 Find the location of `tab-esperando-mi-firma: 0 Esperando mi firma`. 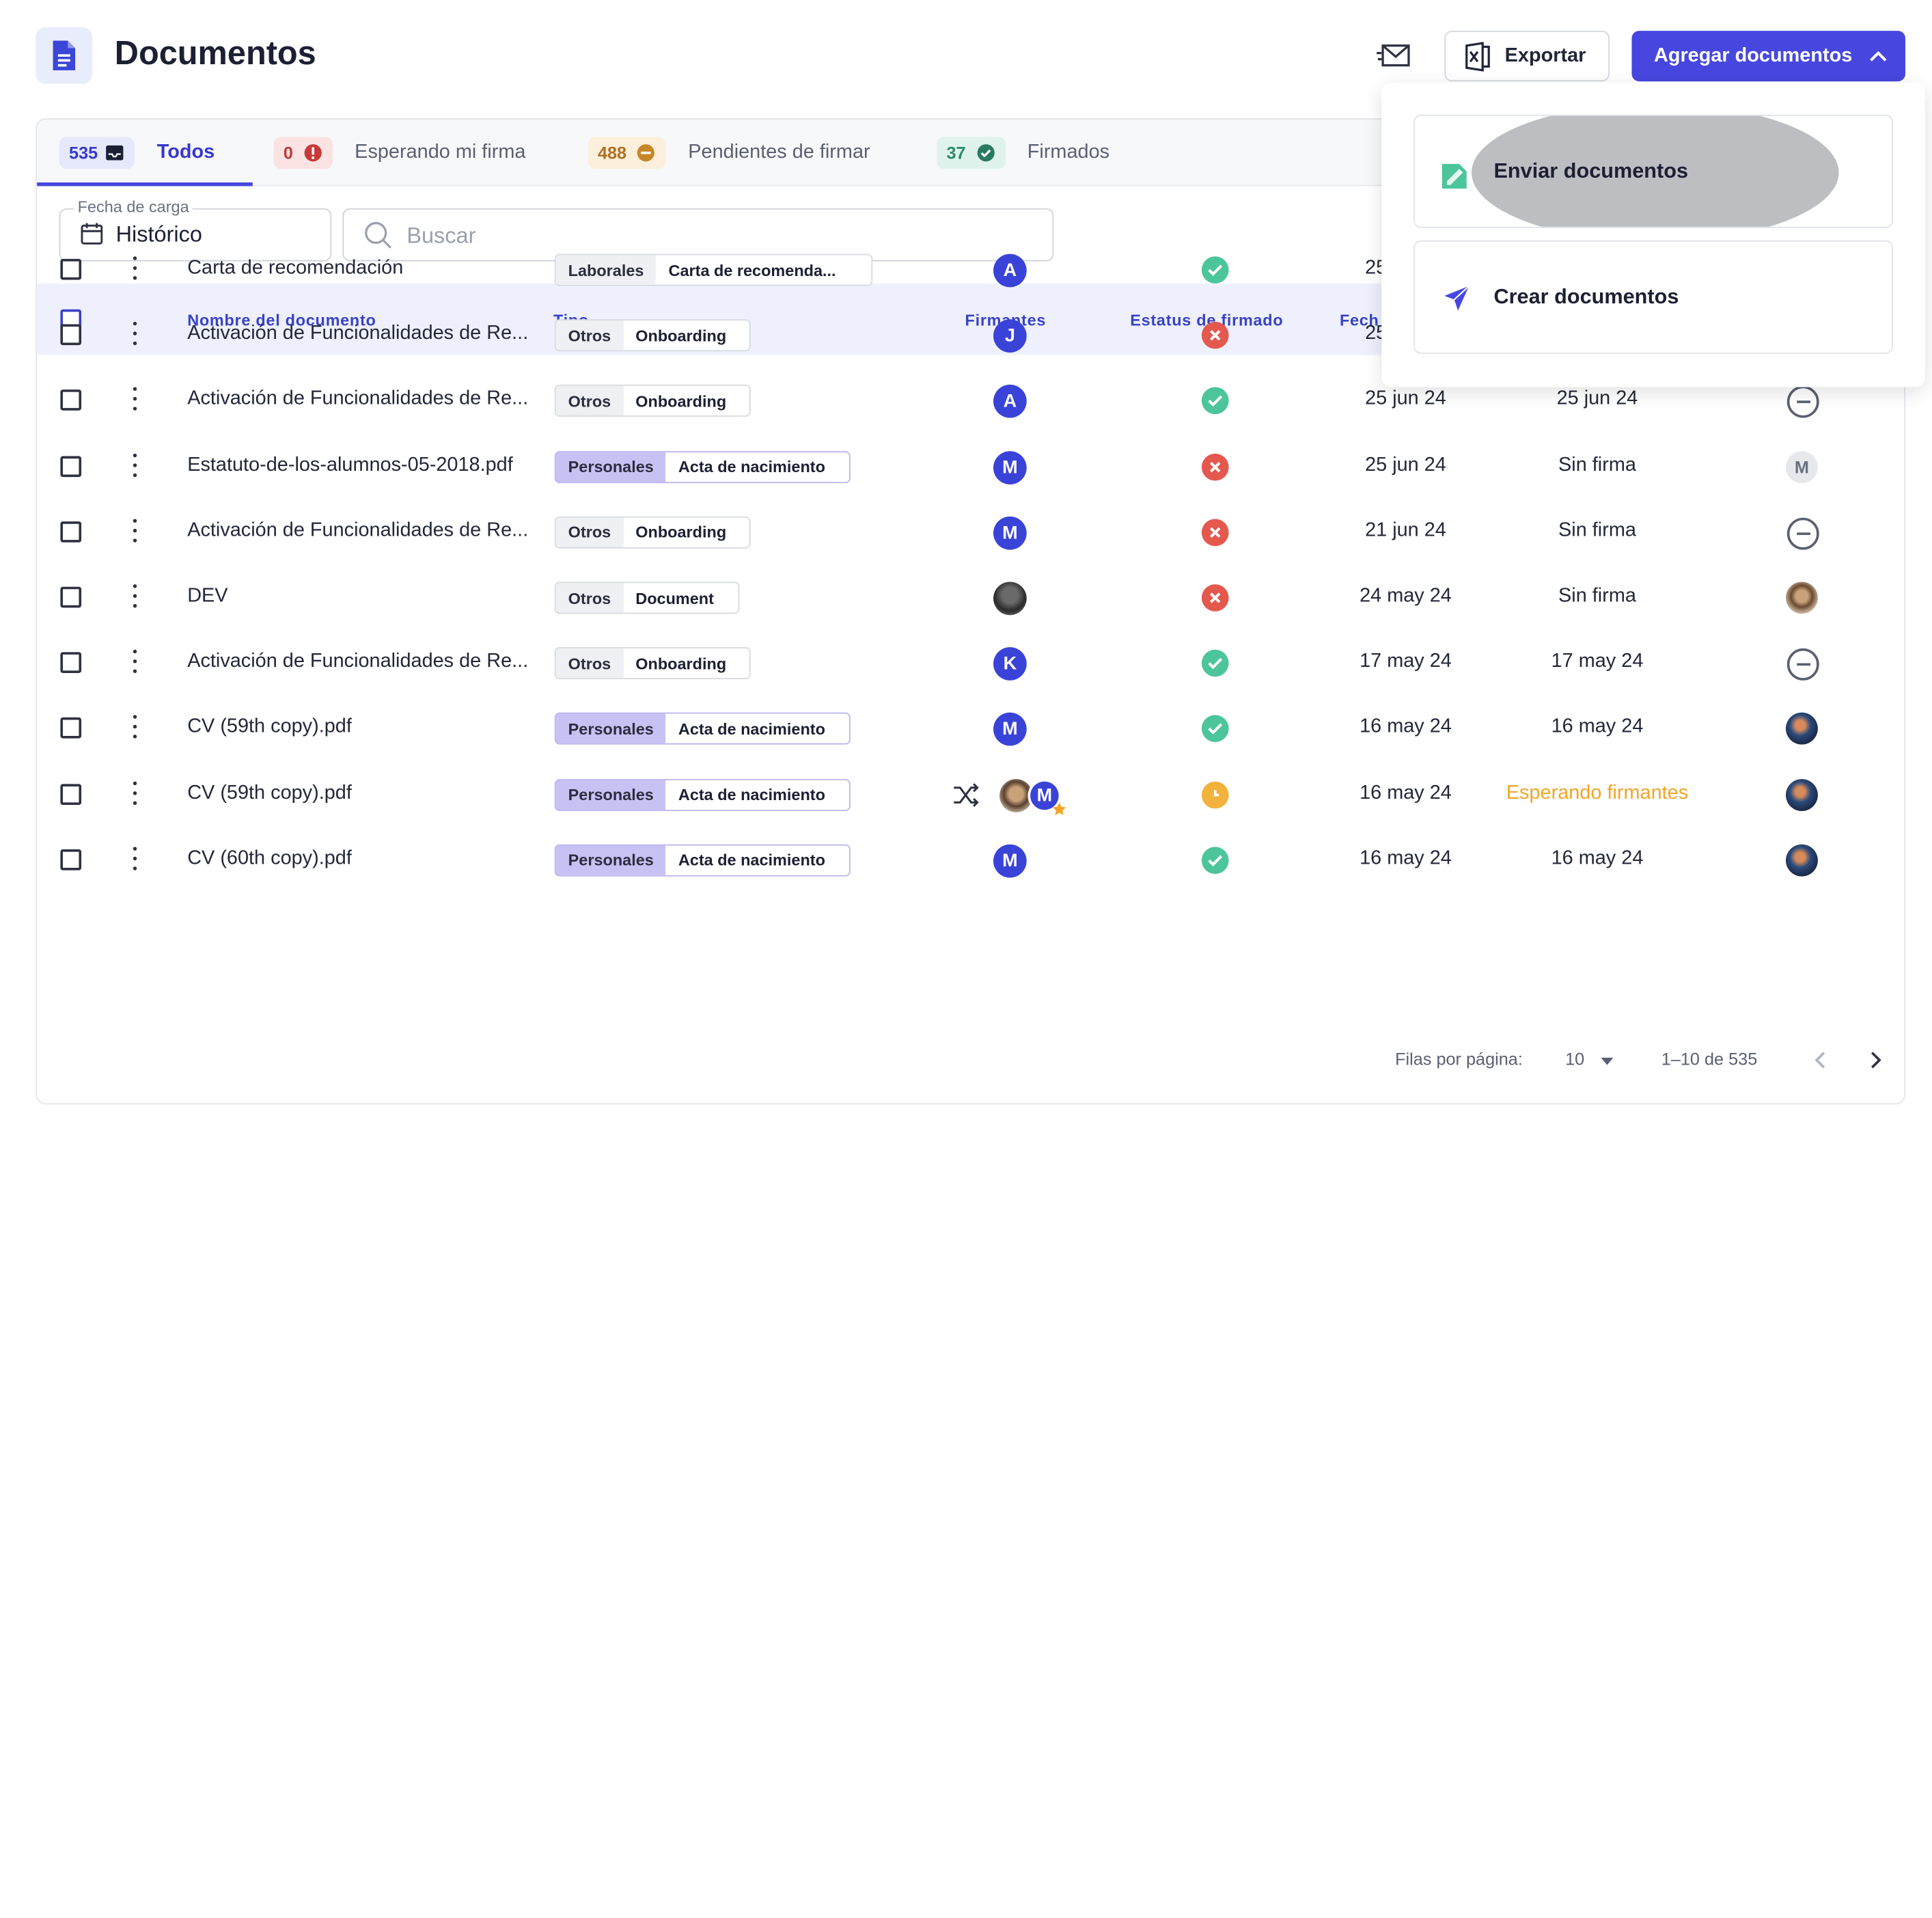

tab-esperando-mi-firma: 0 Esperando mi firma is located at coordinates (399, 152).